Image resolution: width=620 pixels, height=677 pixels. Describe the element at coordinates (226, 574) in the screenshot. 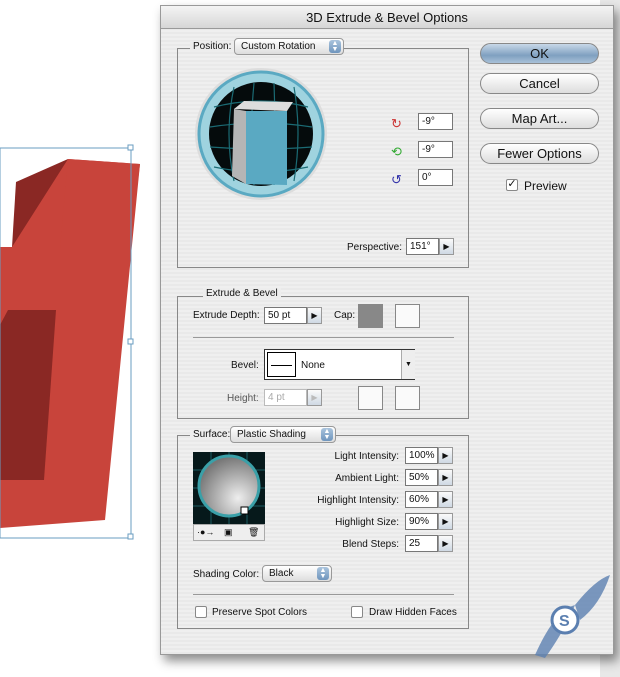

I see `shading-color-label: Shading Color:` at that location.